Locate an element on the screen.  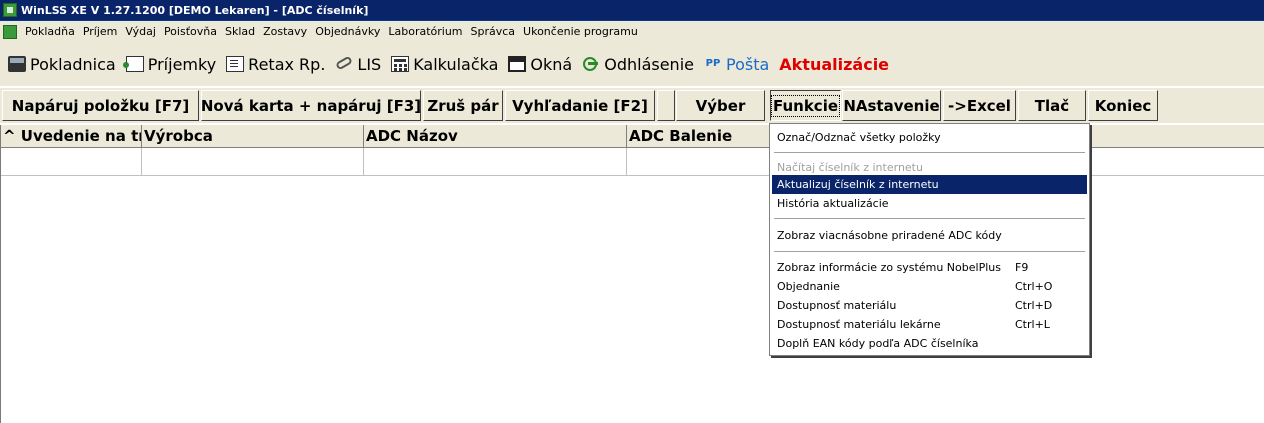
lis-icon is located at coordinates (344, 64).